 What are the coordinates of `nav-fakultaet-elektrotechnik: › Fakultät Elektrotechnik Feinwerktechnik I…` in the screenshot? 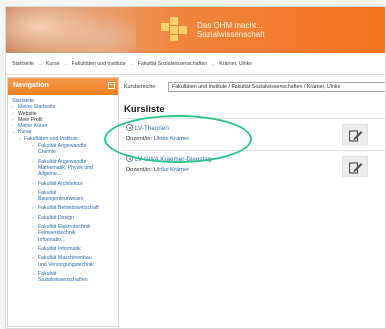 It's located at (63, 233).